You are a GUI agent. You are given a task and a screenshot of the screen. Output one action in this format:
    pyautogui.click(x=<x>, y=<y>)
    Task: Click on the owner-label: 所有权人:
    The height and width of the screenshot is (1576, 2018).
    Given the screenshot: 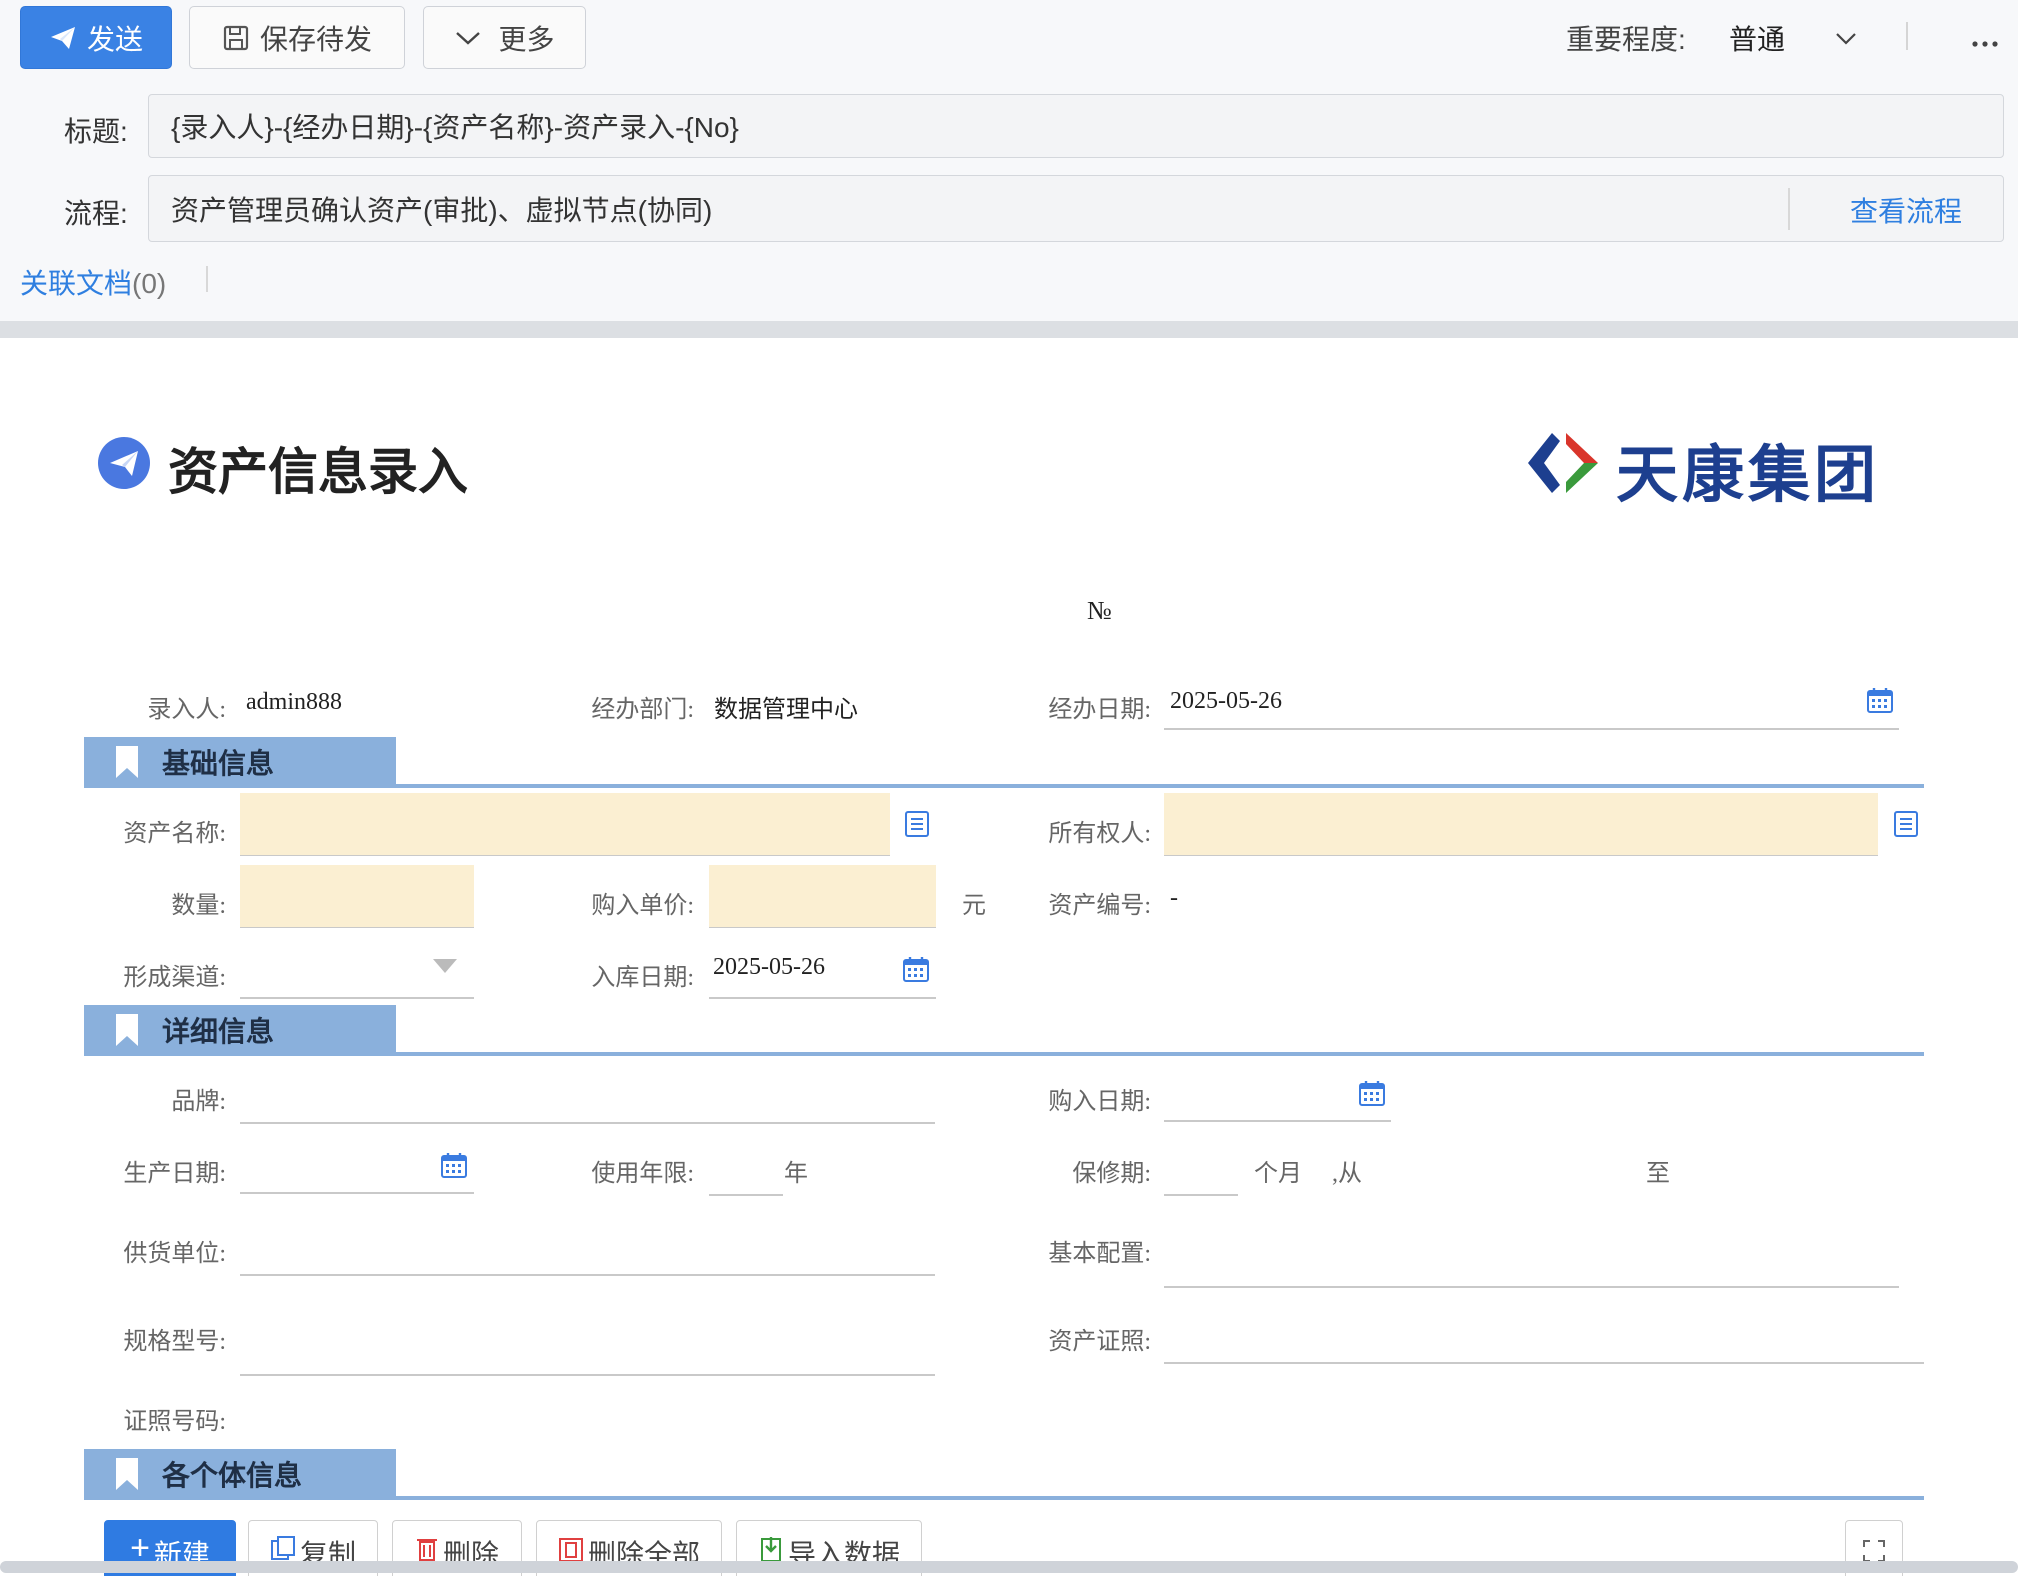 What is the action you would take?
    pyautogui.click(x=1099, y=834)
    